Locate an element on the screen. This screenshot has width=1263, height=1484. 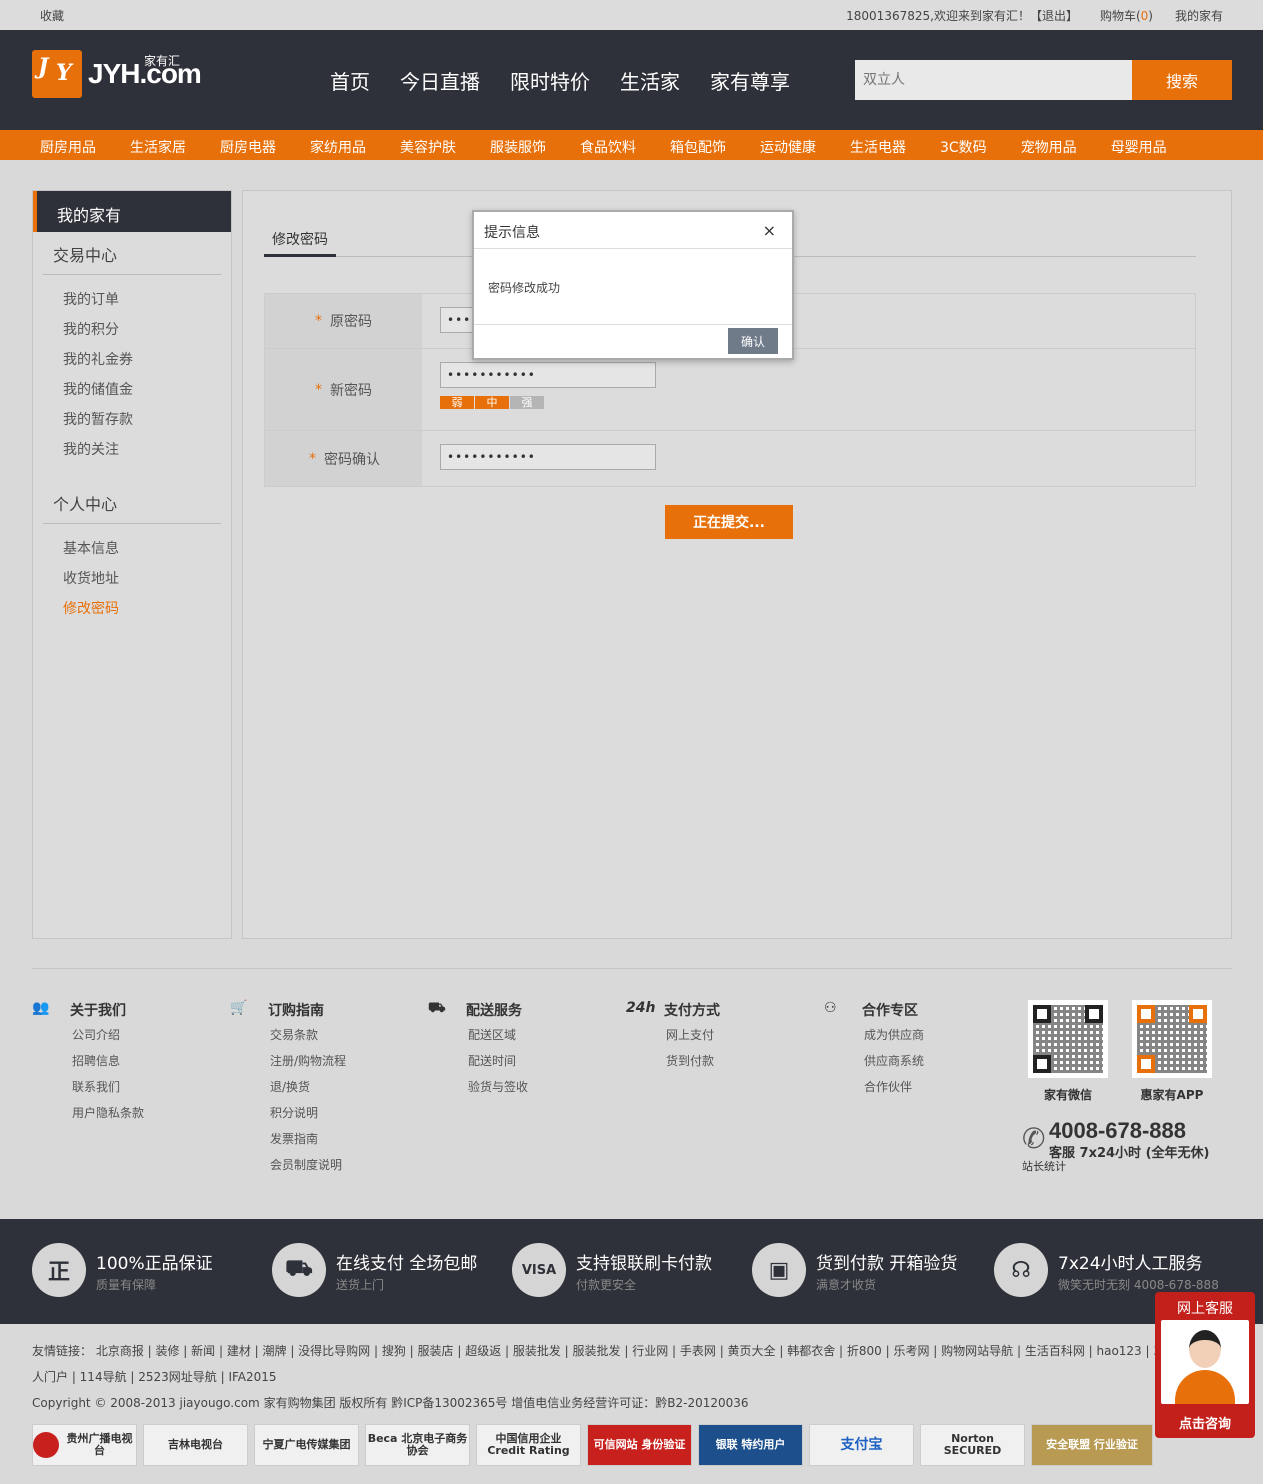
sidebar-group-personal: 个人中心 is located at coordinates (132, 502).